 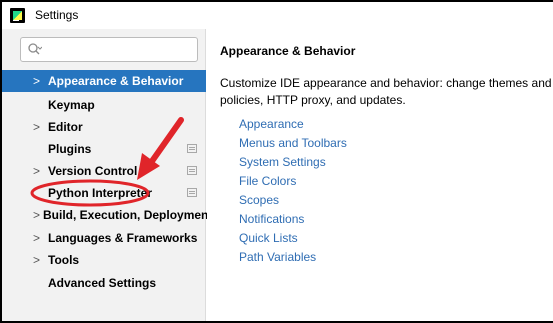 What do you see at coordinates (277, 15) in the screenshot?
I see `title-bar: Settings` at bounding box center [277, 15].